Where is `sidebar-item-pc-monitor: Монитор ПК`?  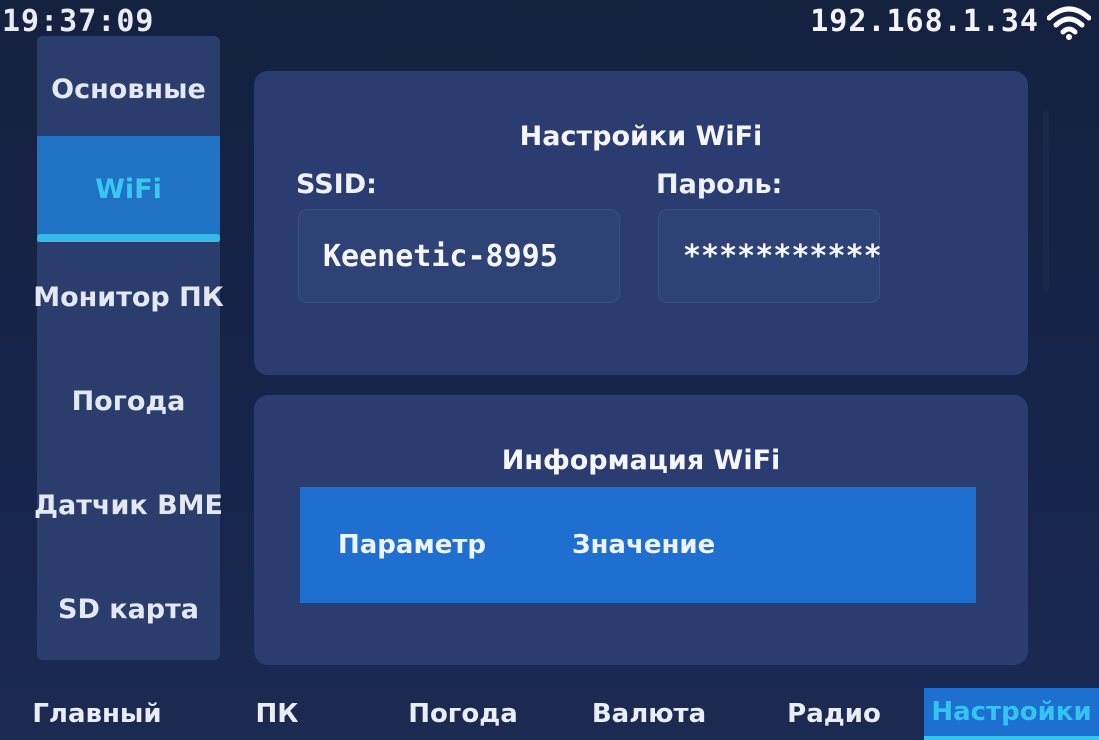 sidebar-item-pc-monitor: Монитор ПК is located at coordinates (128, 297).